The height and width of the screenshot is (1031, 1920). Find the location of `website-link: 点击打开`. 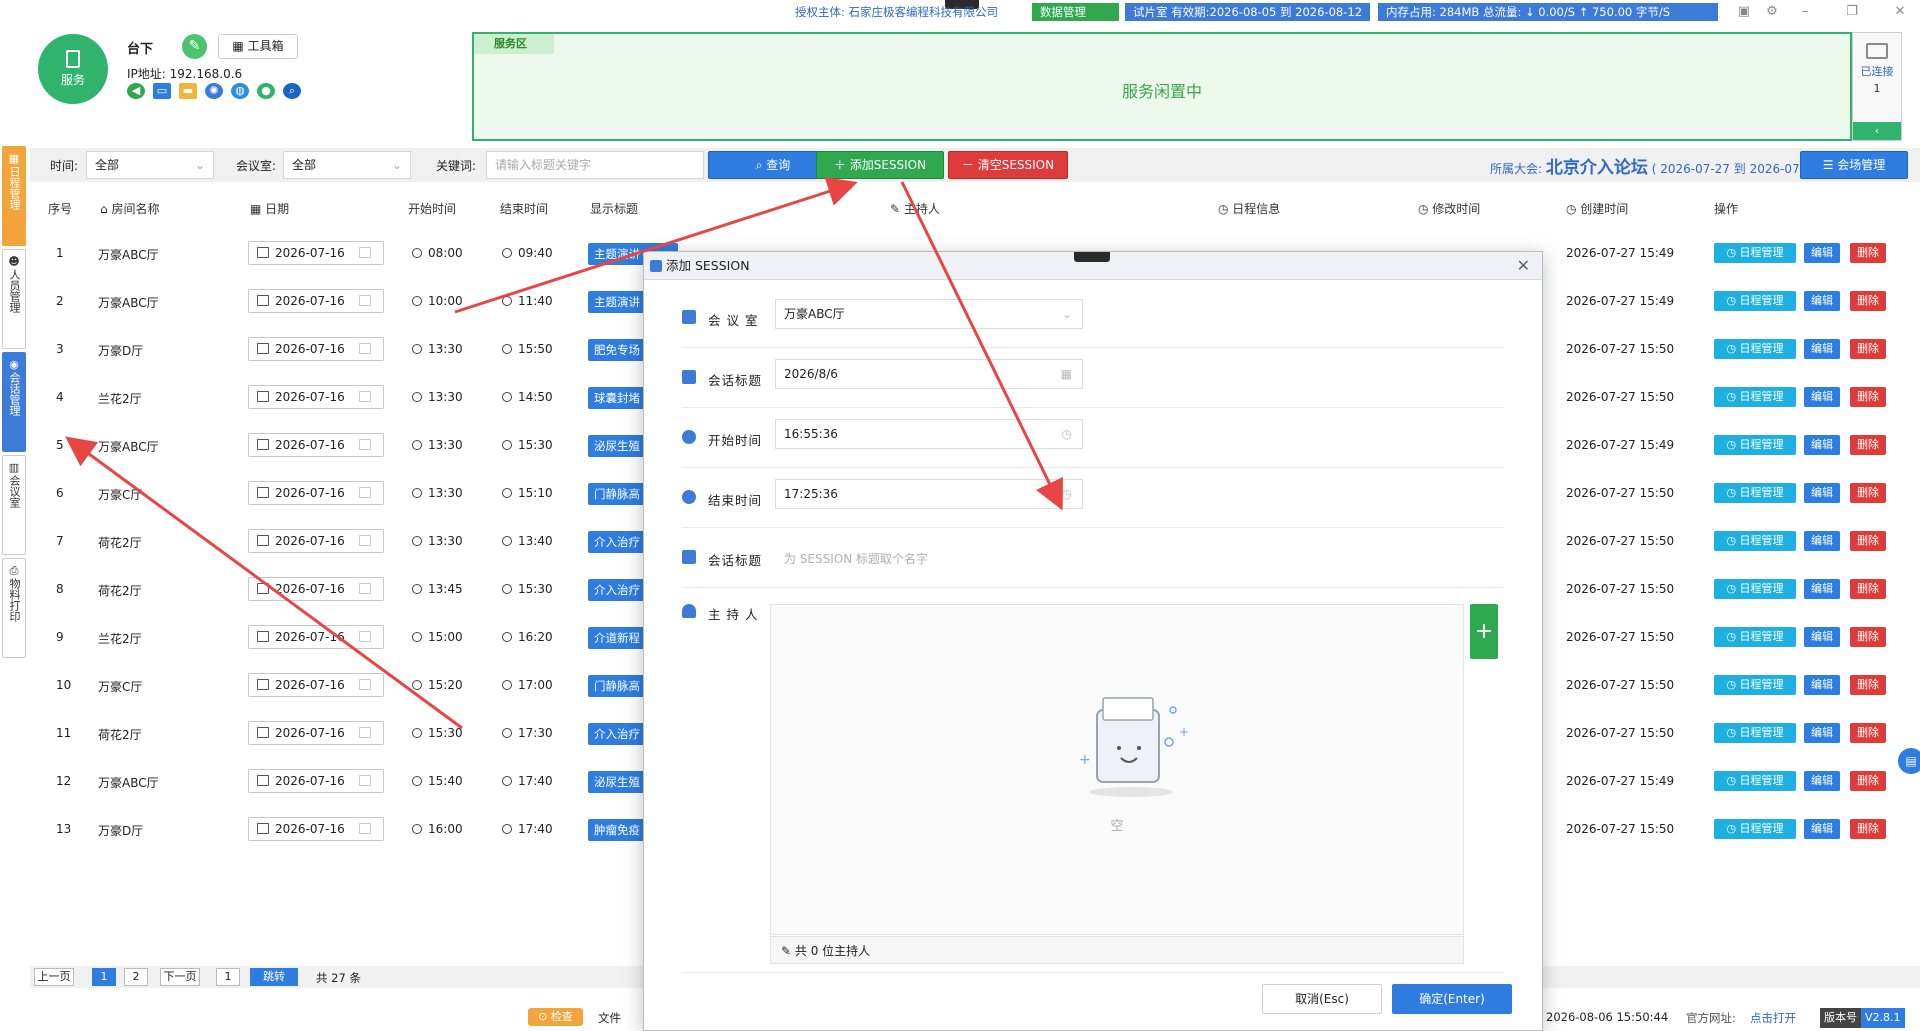

website-link: 点击打开 is located at coordinates (1773, 1018).